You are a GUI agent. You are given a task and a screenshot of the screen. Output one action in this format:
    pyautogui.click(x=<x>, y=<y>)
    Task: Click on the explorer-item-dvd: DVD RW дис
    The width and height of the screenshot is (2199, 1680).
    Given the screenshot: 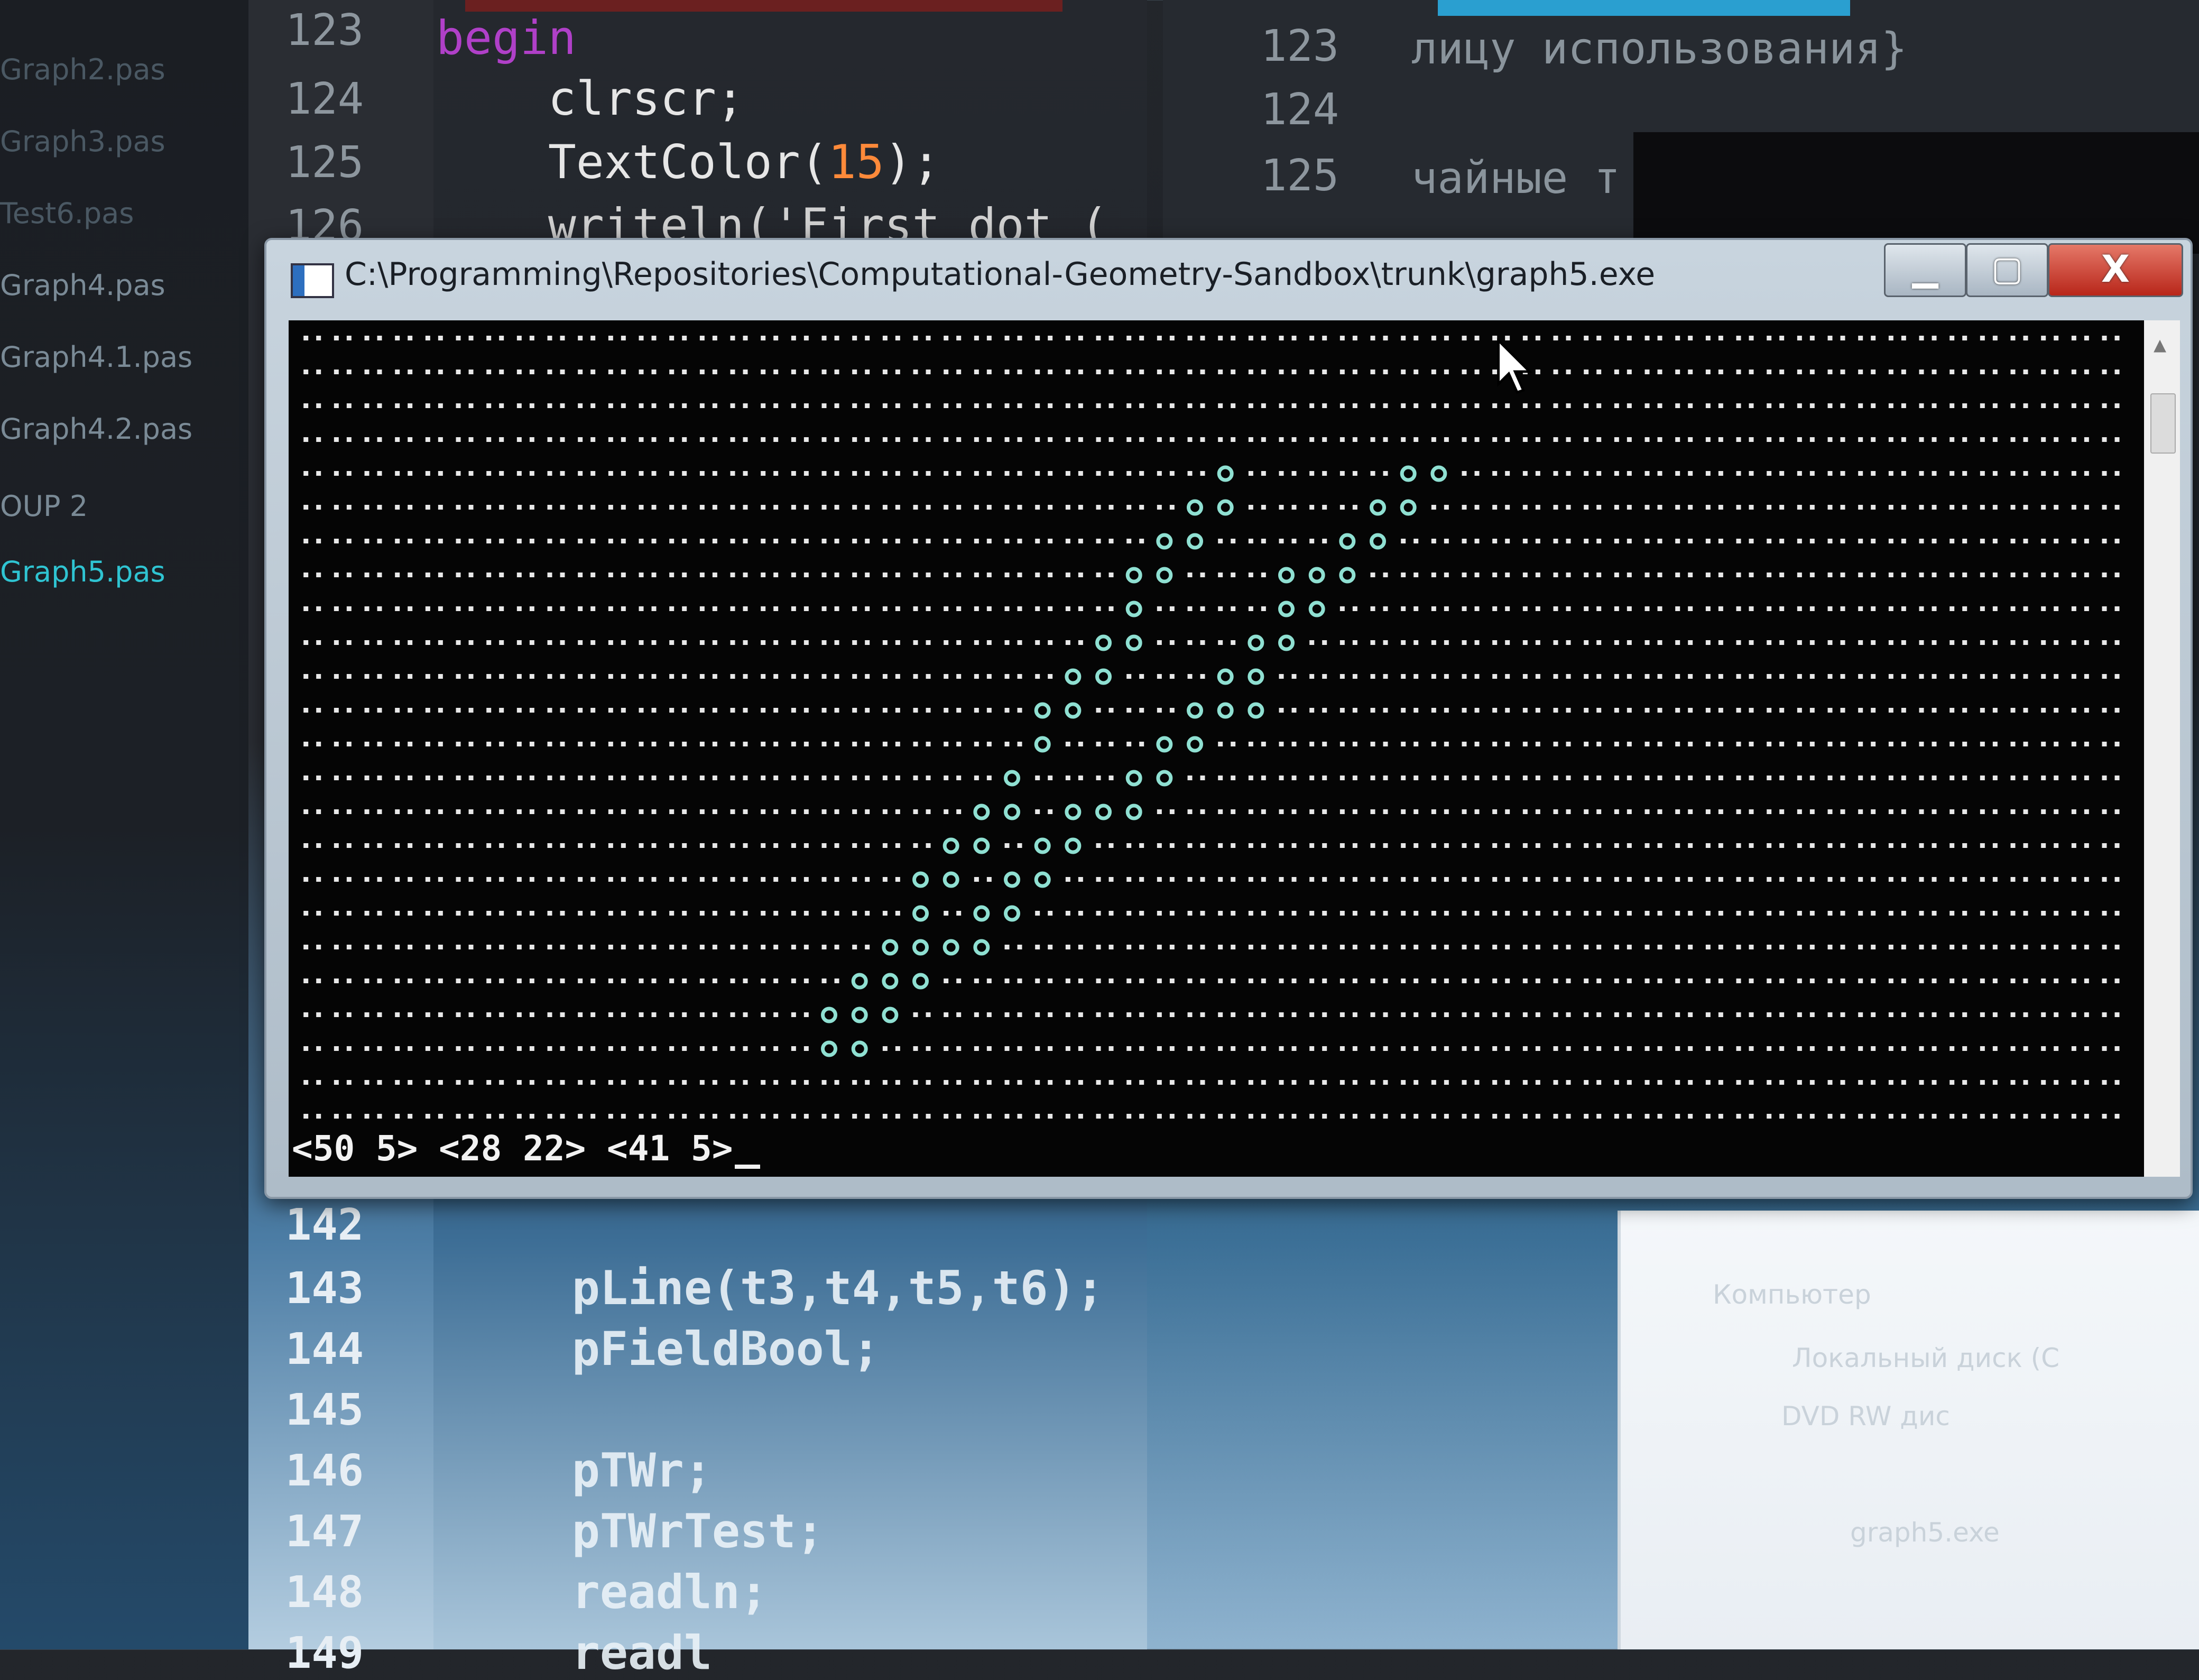 What is the action you would take?
    pyautogui.click(x=1865, y=1416)
    